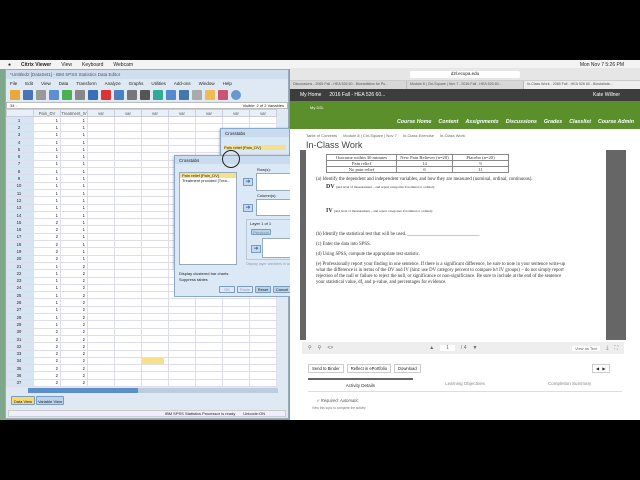 The width and height of the screenshot is (640, 480). I want to click on variable-item: Pain relief [Pain_DV], so click(255, 147).